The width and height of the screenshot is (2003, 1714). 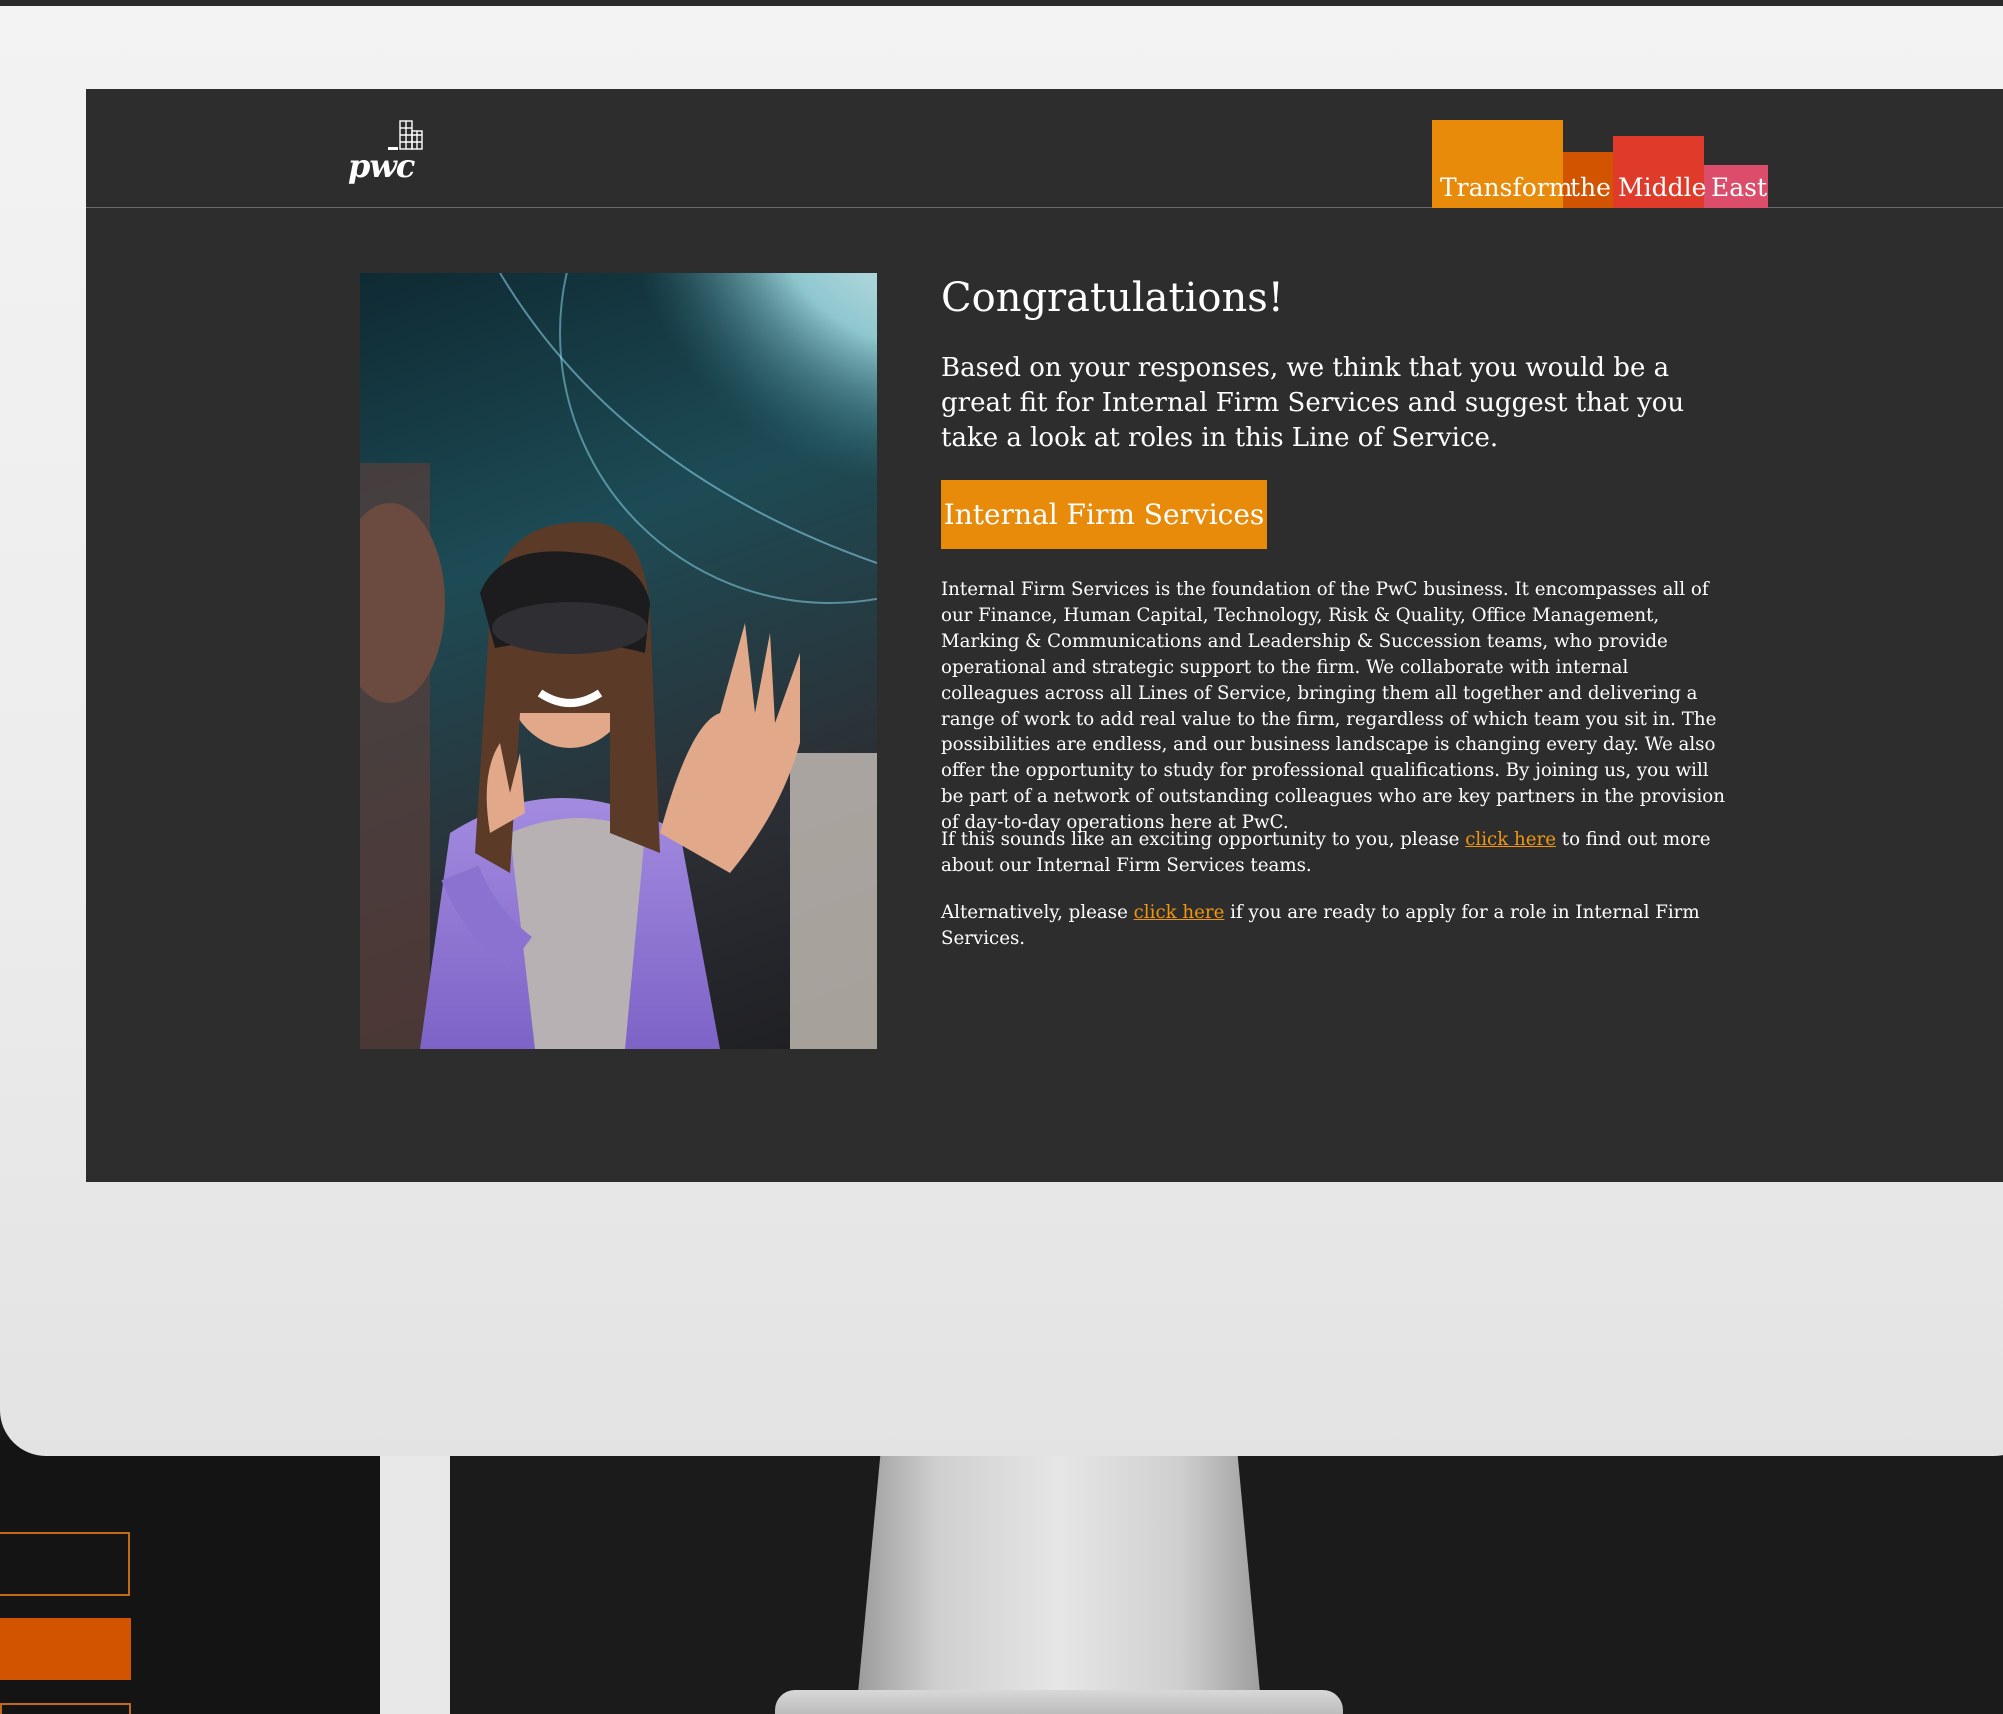 I want to click on brand-word-middle: Middle, so click(x=1662, y=187).